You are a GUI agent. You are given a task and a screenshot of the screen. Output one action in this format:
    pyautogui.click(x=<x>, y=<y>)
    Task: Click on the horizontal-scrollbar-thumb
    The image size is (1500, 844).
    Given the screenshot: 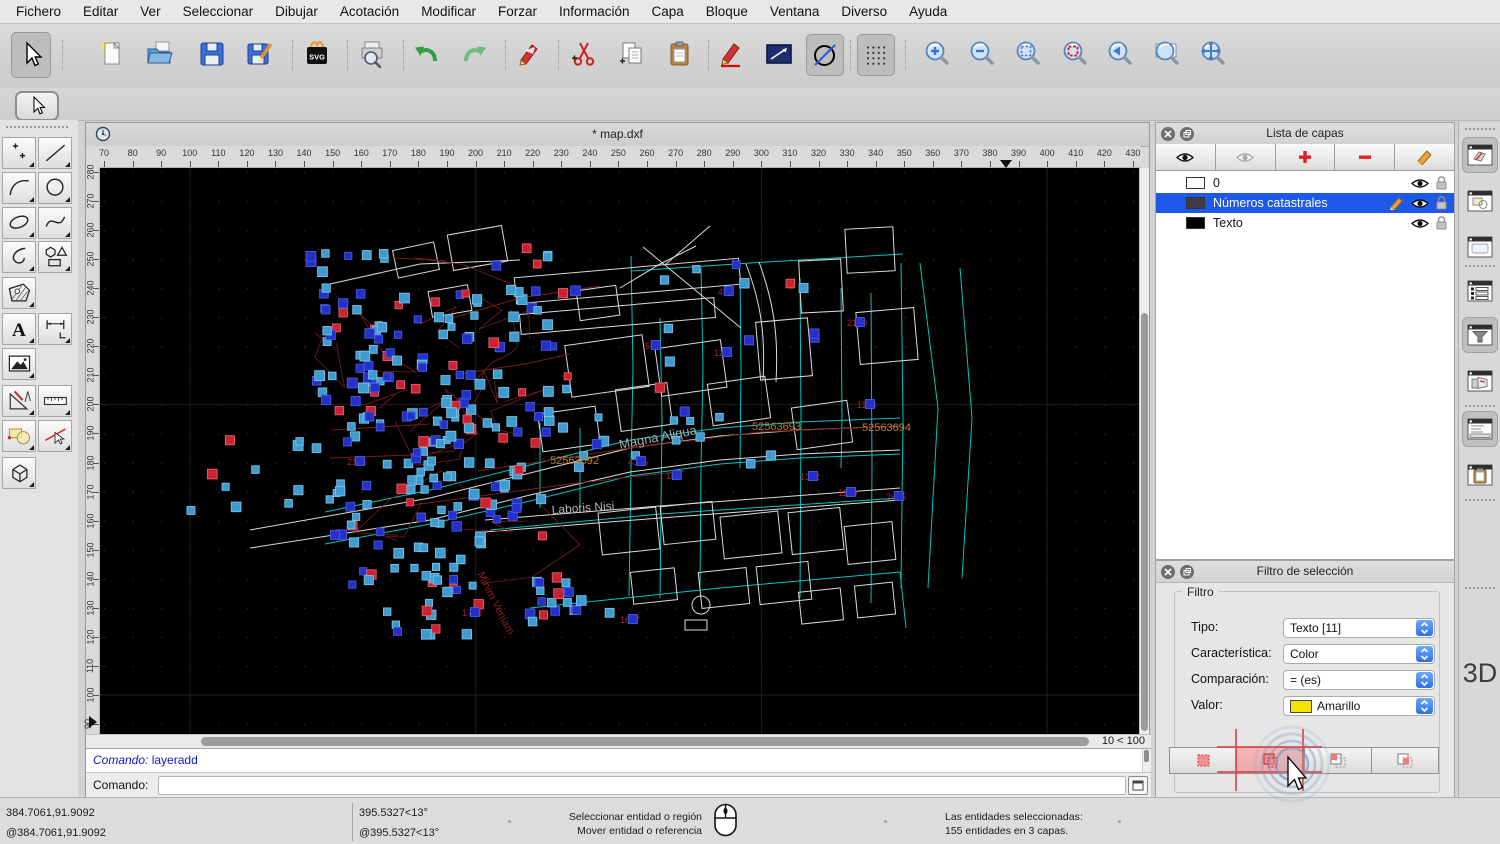 What is the action you would take?
    pyautogui.click(x=645, y=741)
    